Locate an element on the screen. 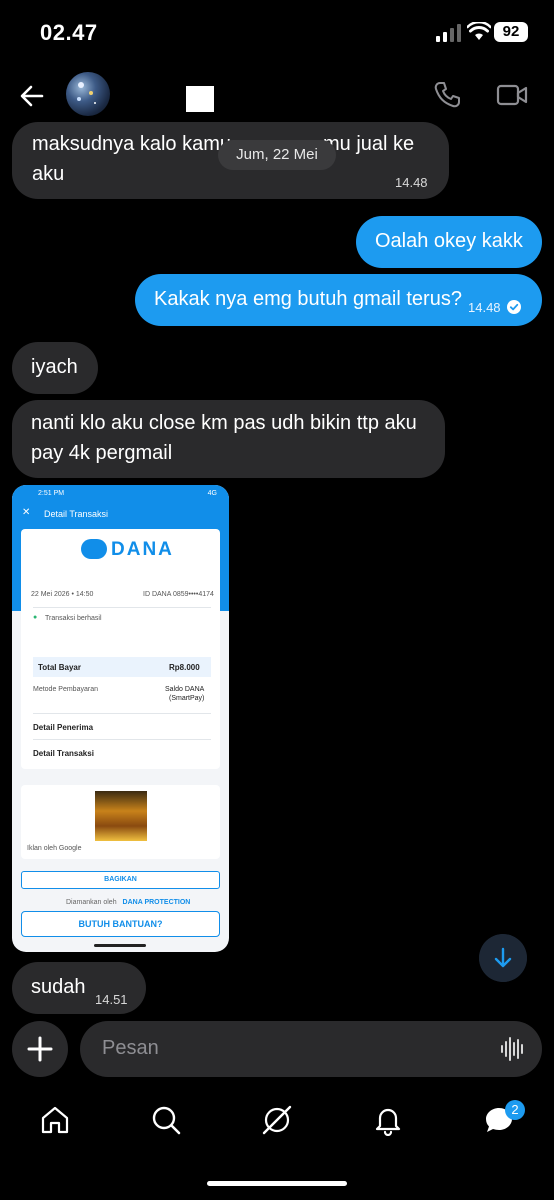 This screenshot has height=1200, width=554. message-time-text: 14.48 is located at coordinates (484, 307).